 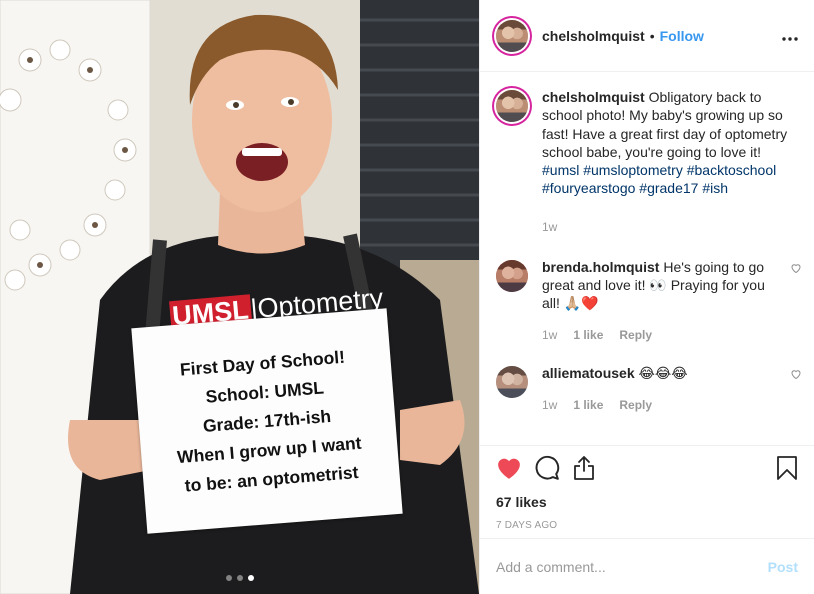 I want to click on author-username: chelsholmquist, so click(x=593, y=36).